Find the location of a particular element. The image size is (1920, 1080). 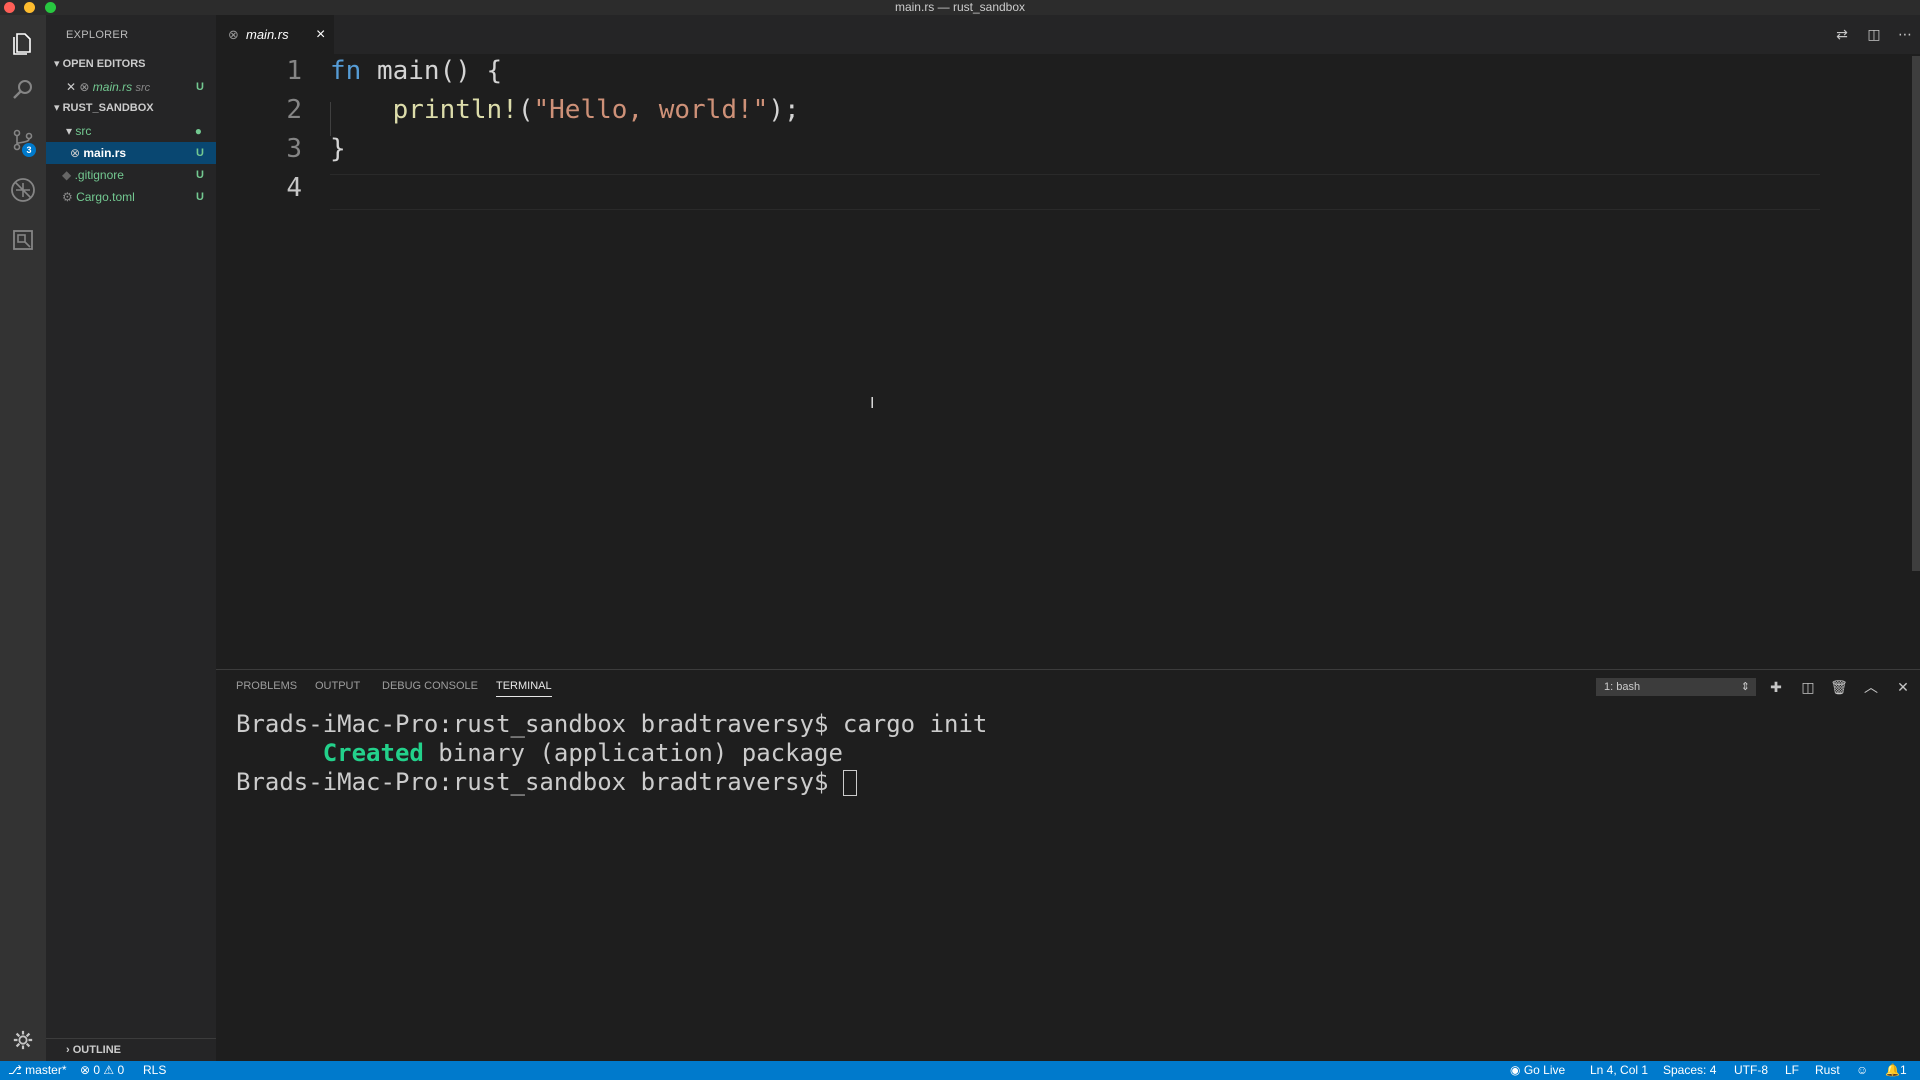

gear-icon: ⚙ is located at coordinates (69, 197).